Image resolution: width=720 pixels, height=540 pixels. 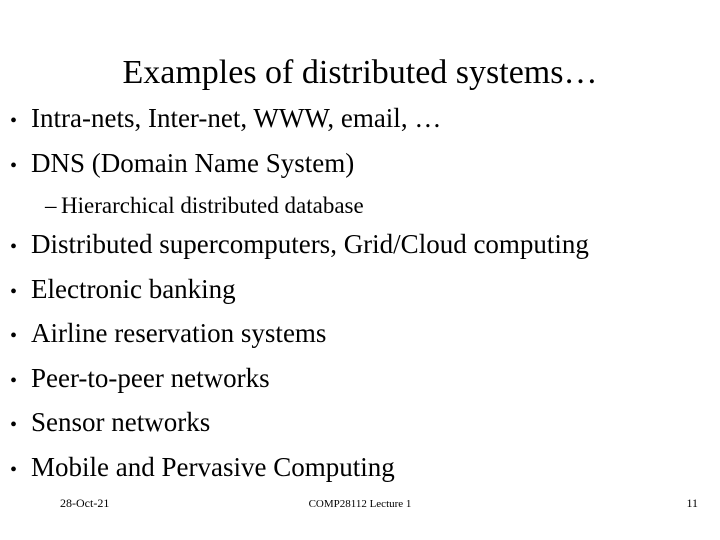 I want to click on list-item: • Electronic banking, so click(x=361, y=291).